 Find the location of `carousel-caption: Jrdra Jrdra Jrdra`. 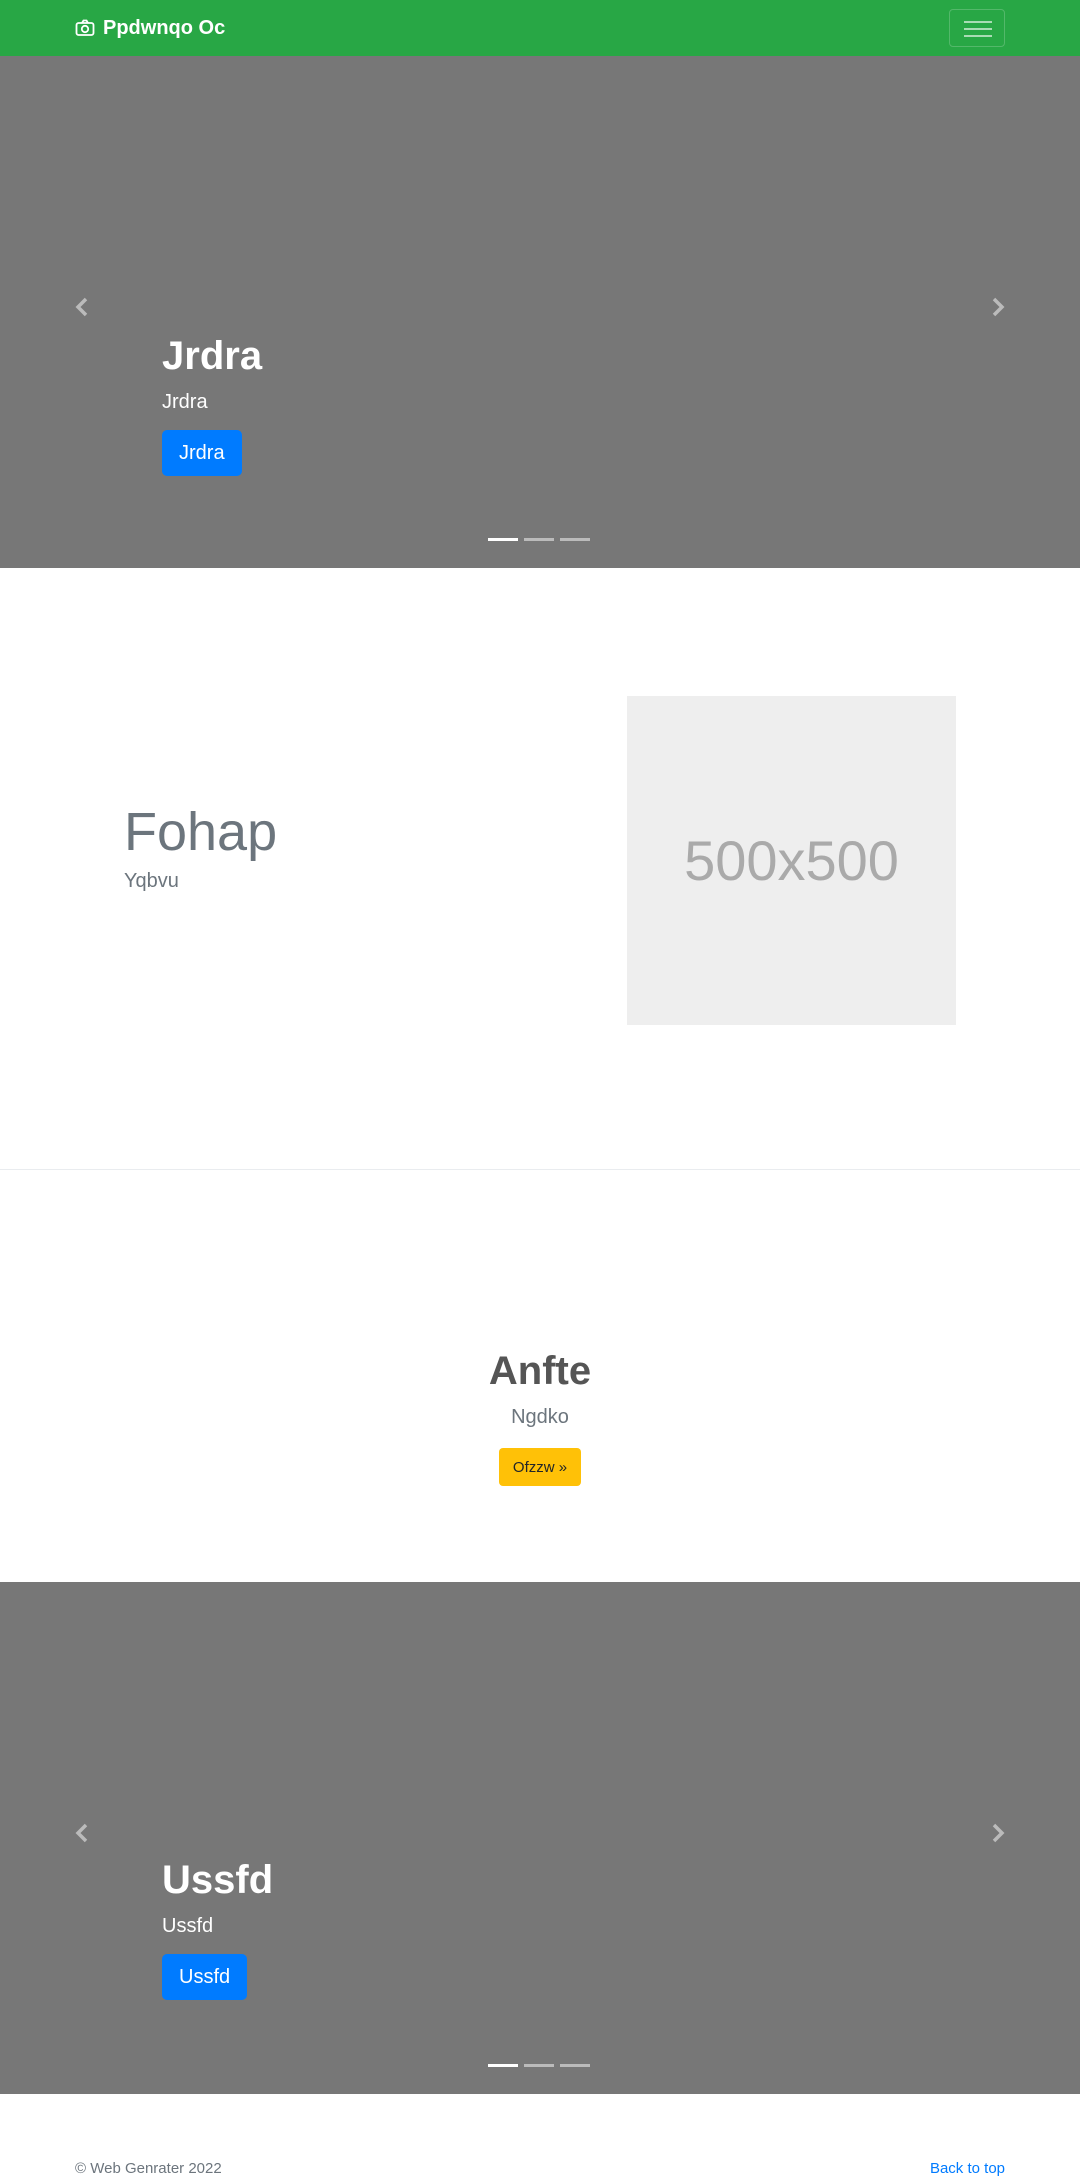

carousel-caption: Jrdra Jrdra Jrdra is located at coordinates (212, 404).